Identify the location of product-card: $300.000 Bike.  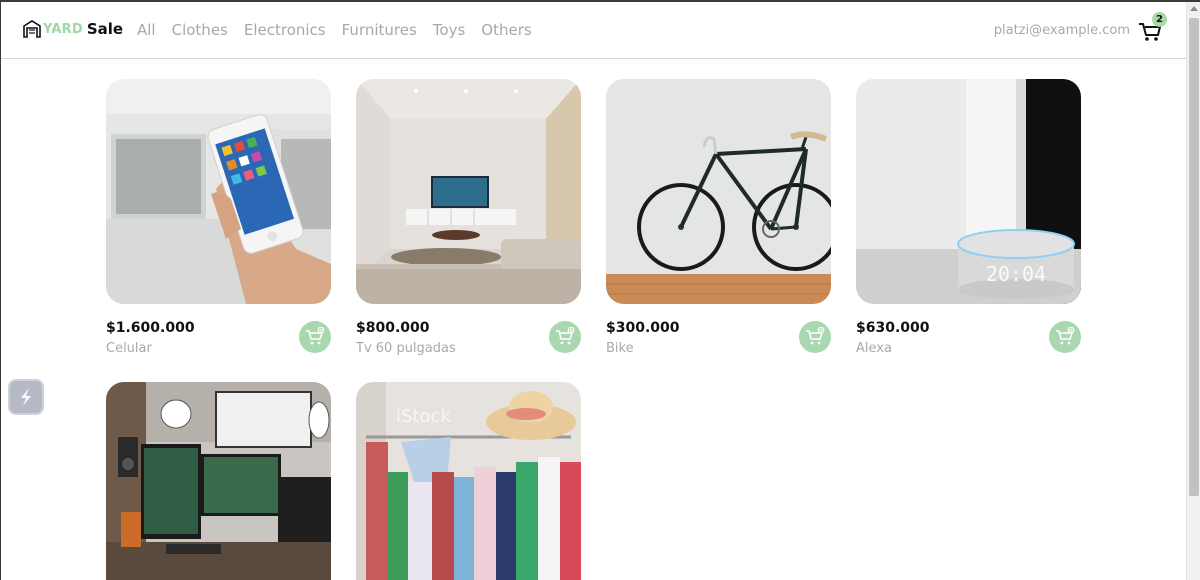
(718, 219).